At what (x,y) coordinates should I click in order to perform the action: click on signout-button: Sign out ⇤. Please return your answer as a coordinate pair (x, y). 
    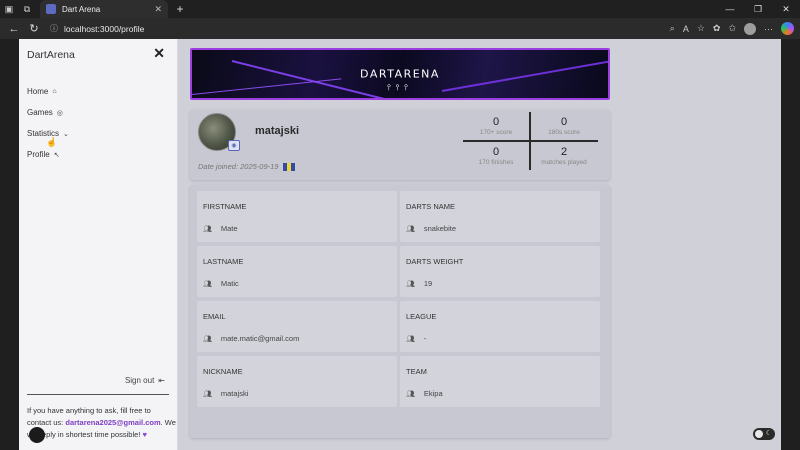
    Looking at the image, I should click on (145, 380).